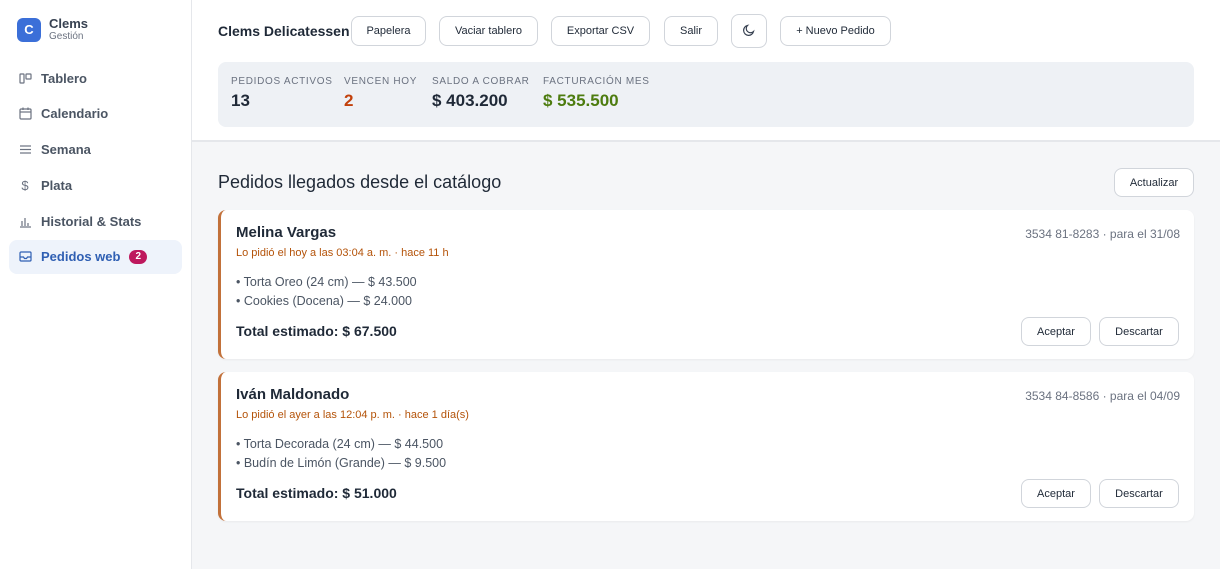 The height and width of the screenshot is (569, 1220). What do you see at coordinates (138, 256) in the screenshot?
I see `pending-count-badge: 2` at bounding box center [138, 256].